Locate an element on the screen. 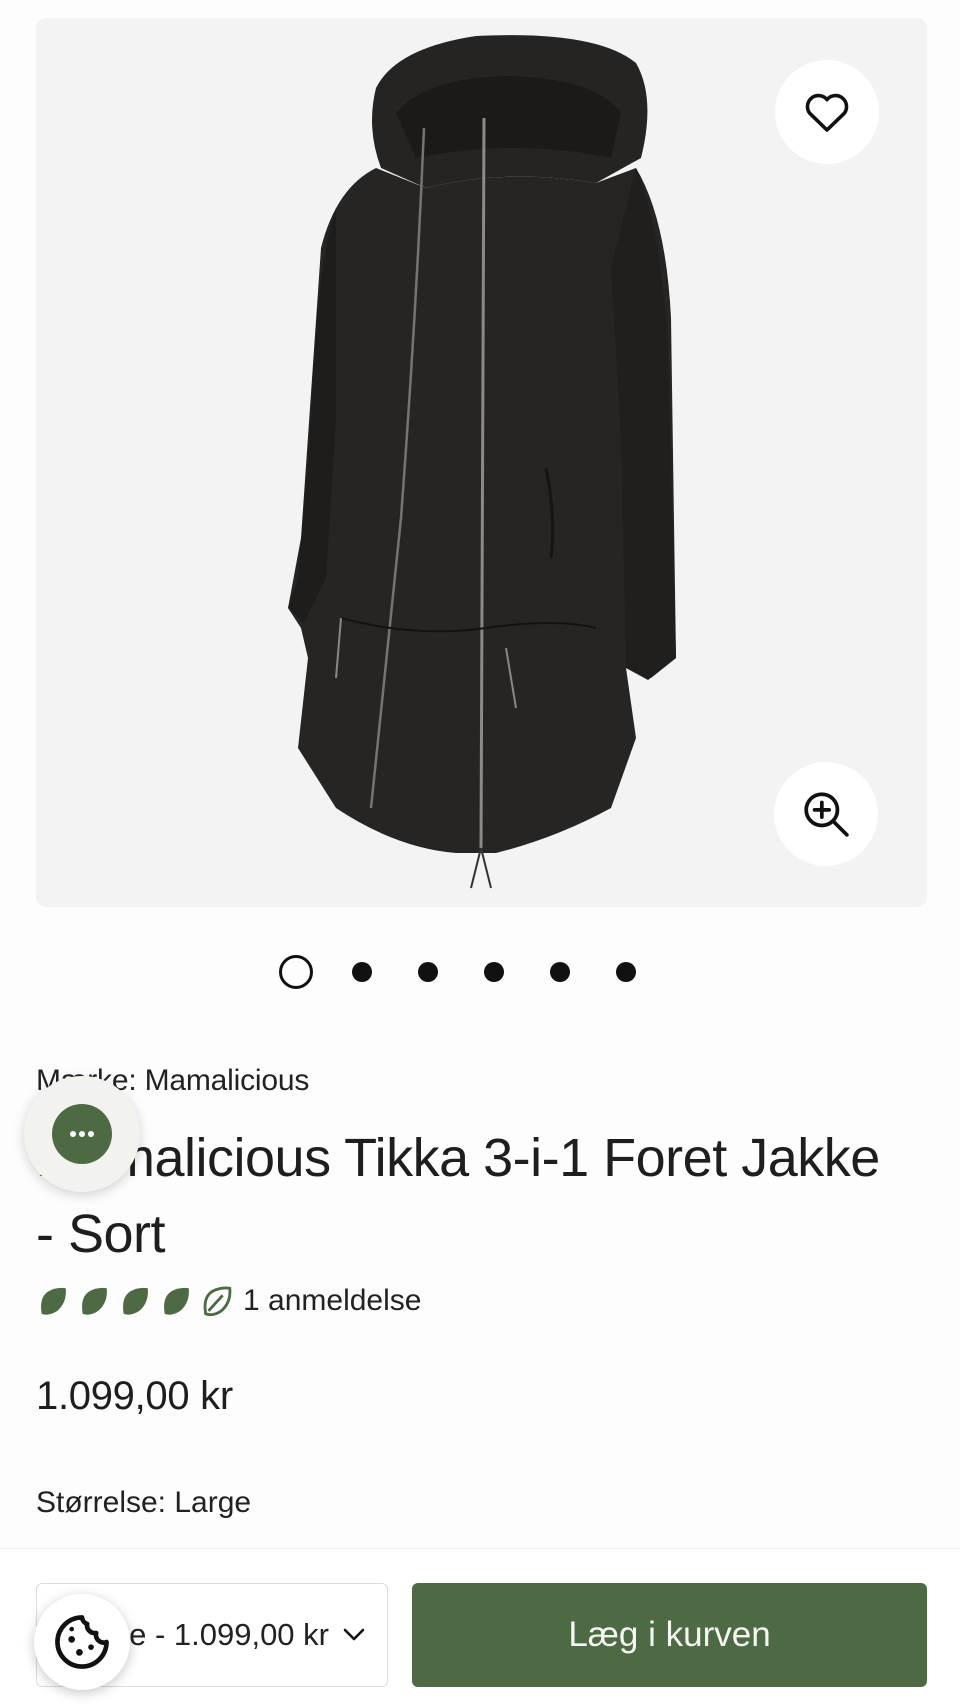  carousel-dots is located at coordinates (470, 972).